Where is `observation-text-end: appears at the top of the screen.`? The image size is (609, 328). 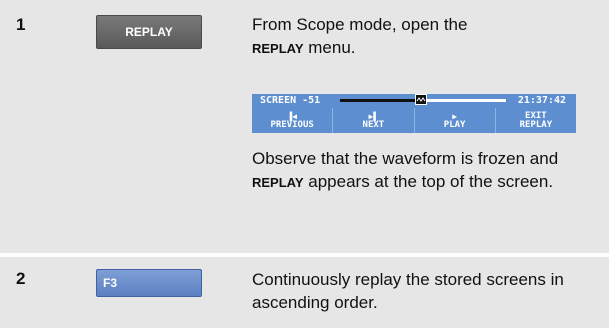 observation-text-end: appears at the top of the screen. is located at coordinates (428, 181).